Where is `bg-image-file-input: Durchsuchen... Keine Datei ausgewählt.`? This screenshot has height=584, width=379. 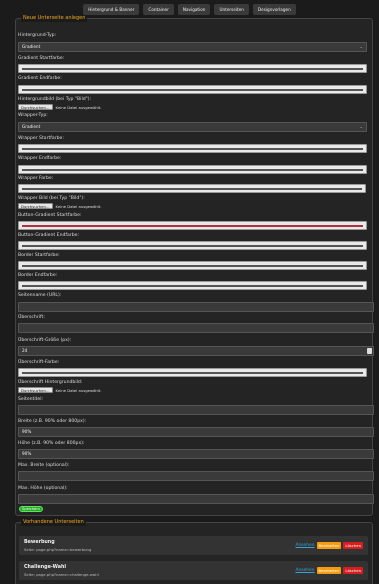 bg-image-file-input: Durchsuchen... Keine Datei ausgewählt. is located at coordinates (60, 107).